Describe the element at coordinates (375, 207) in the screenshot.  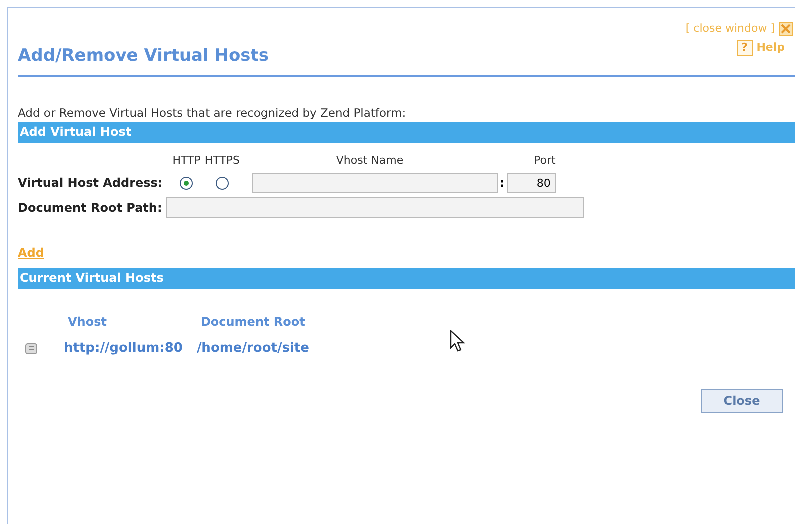
I see `document-root-field` at that location.